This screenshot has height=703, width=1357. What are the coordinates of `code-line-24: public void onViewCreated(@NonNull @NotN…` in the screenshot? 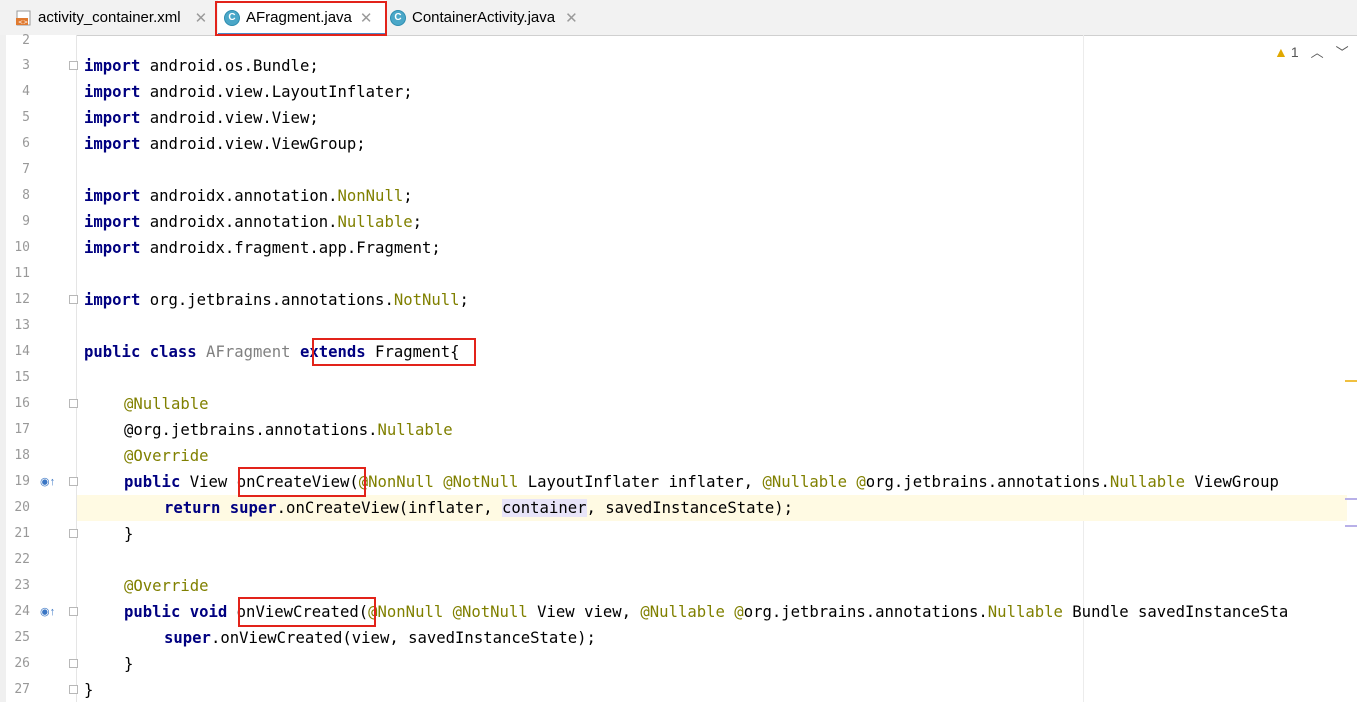 It's located at (706, 612).